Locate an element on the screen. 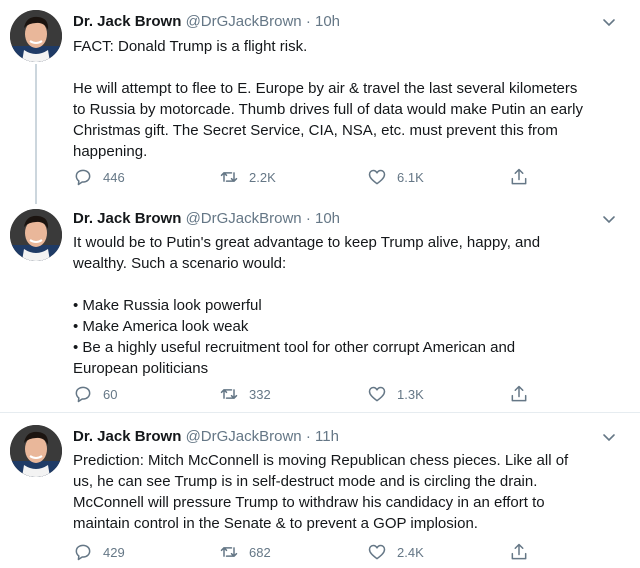 Image resolution: width=640 pixels, height=568 pixels. tweet-actions: 446 2.2K 6.1K is located at coordinates (313, 177).